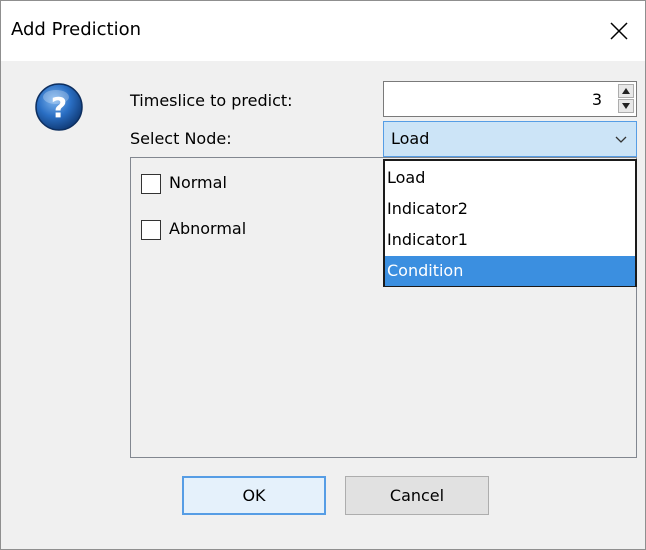 The height and width of the screenshot is (550, 646). Describe the element at coordinates (495, 99) in the screenshot. I see `timeslice-input` at that location.